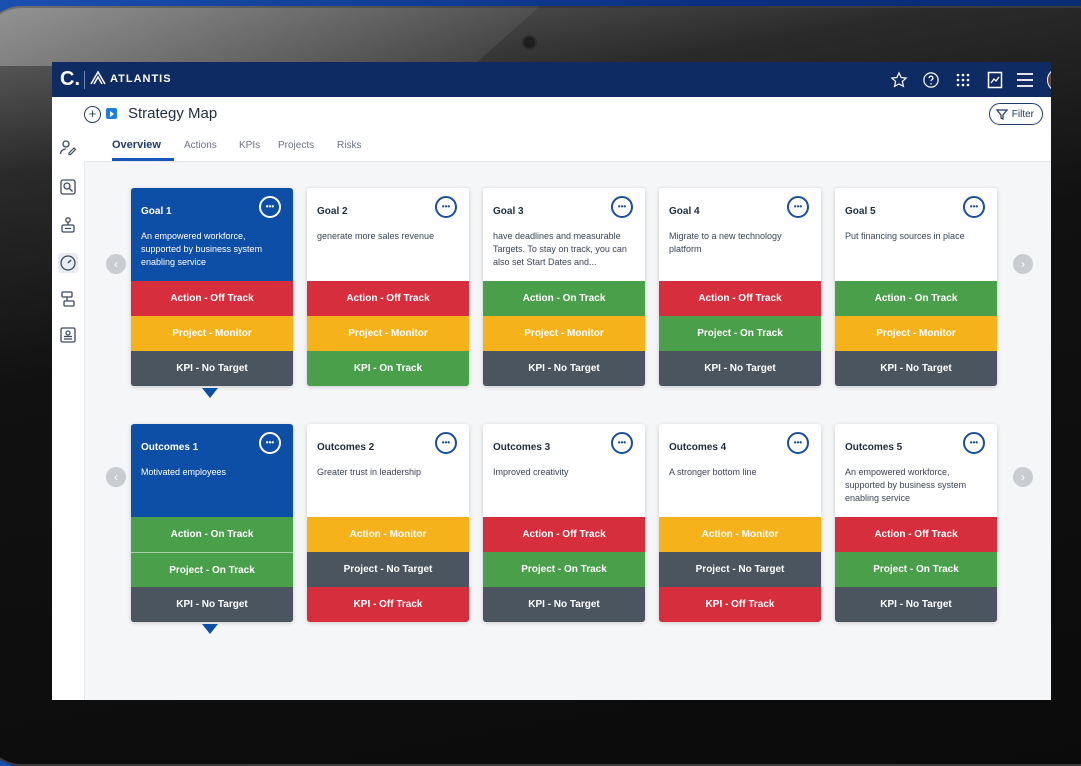 This screenshot has width=1081, height=766. Describe the element at coordinates (931, 80) in the screenshot. I see `help-icon` at that location.